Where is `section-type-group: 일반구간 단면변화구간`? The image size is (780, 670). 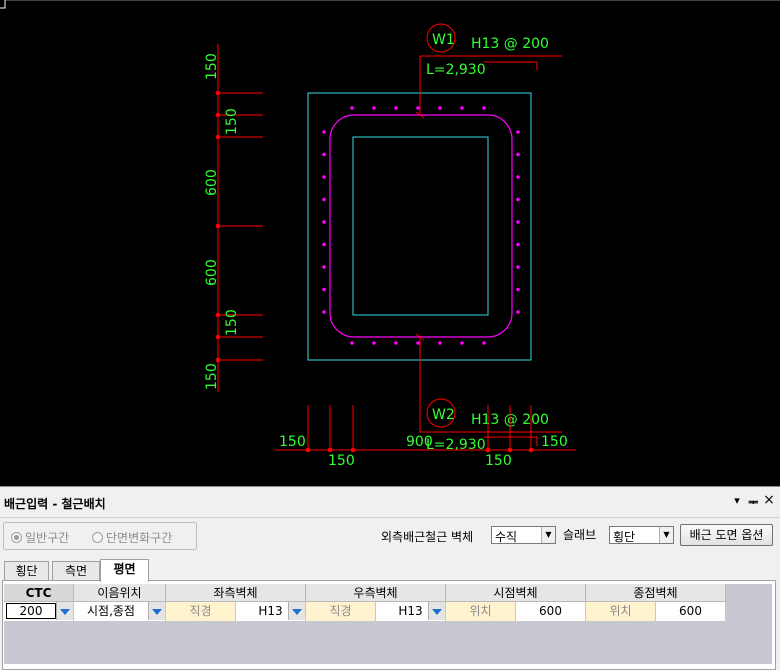
section-type-group: 일반구간 단면변화구간 is located at coordinates (100, 536).